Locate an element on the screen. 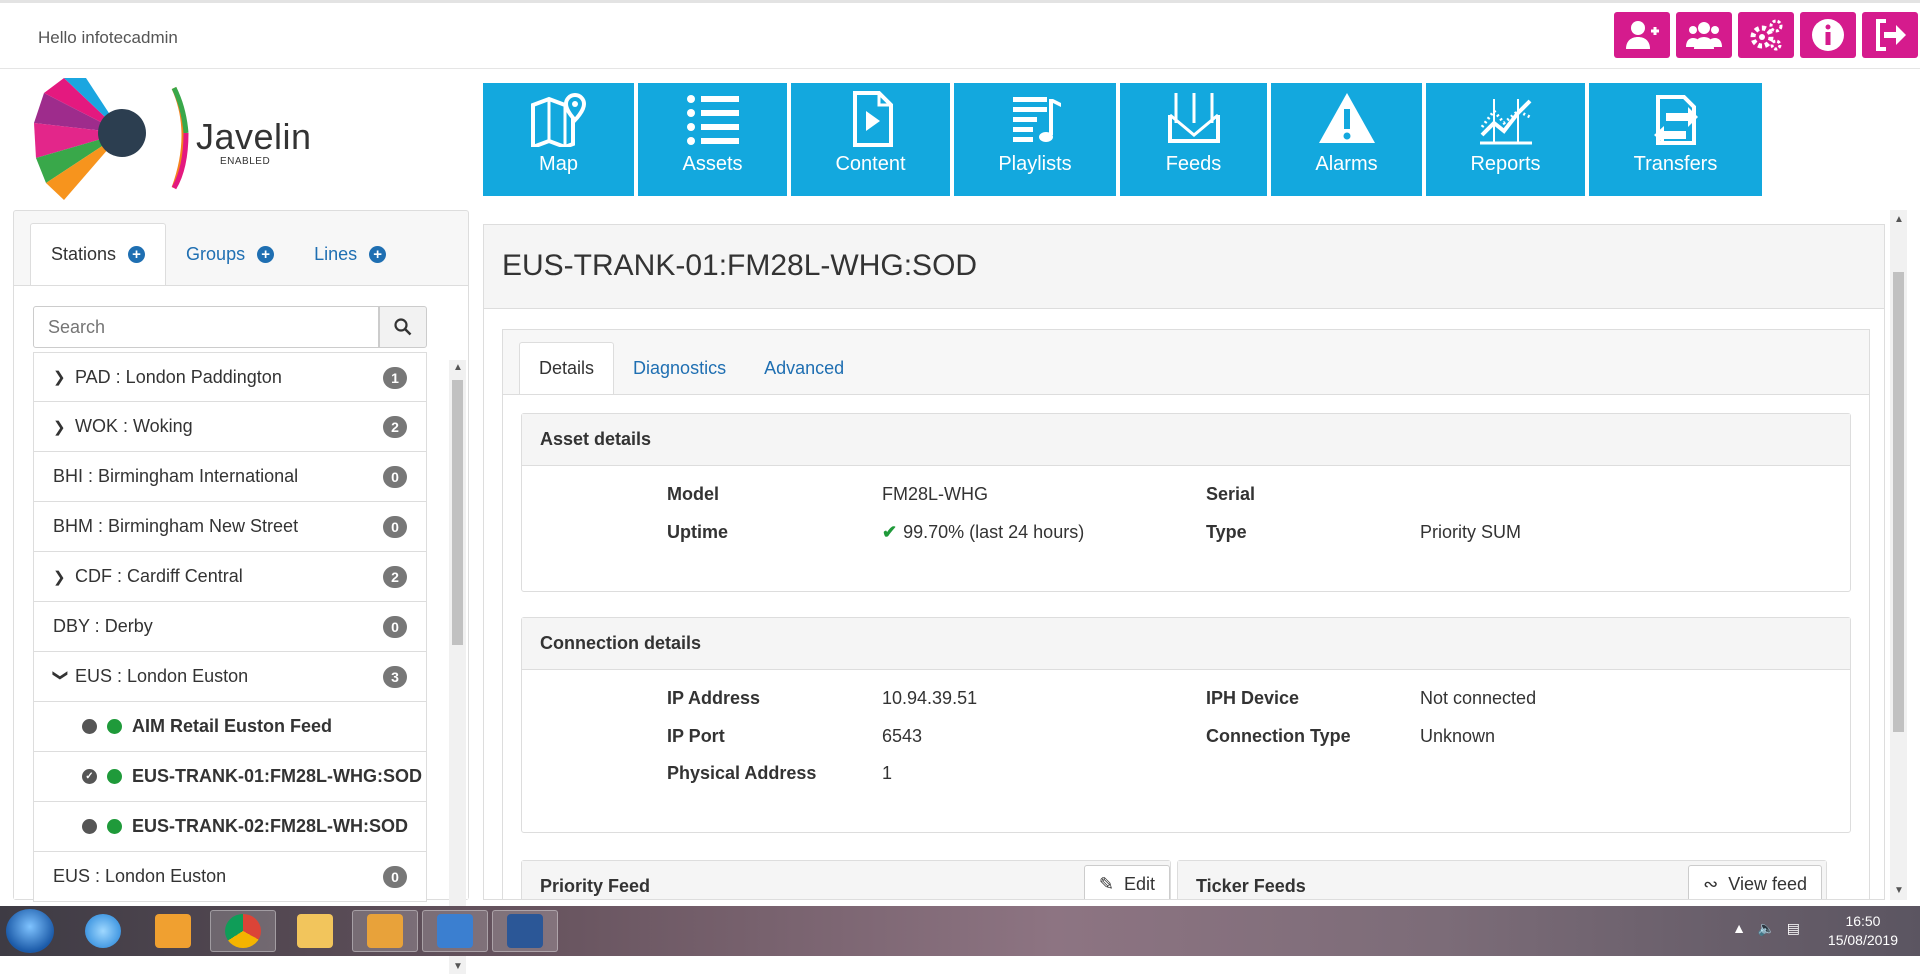 Image resolution: width=1920 pixels, height=974 pixels. ie-icon is located at coordinates (103, 931).